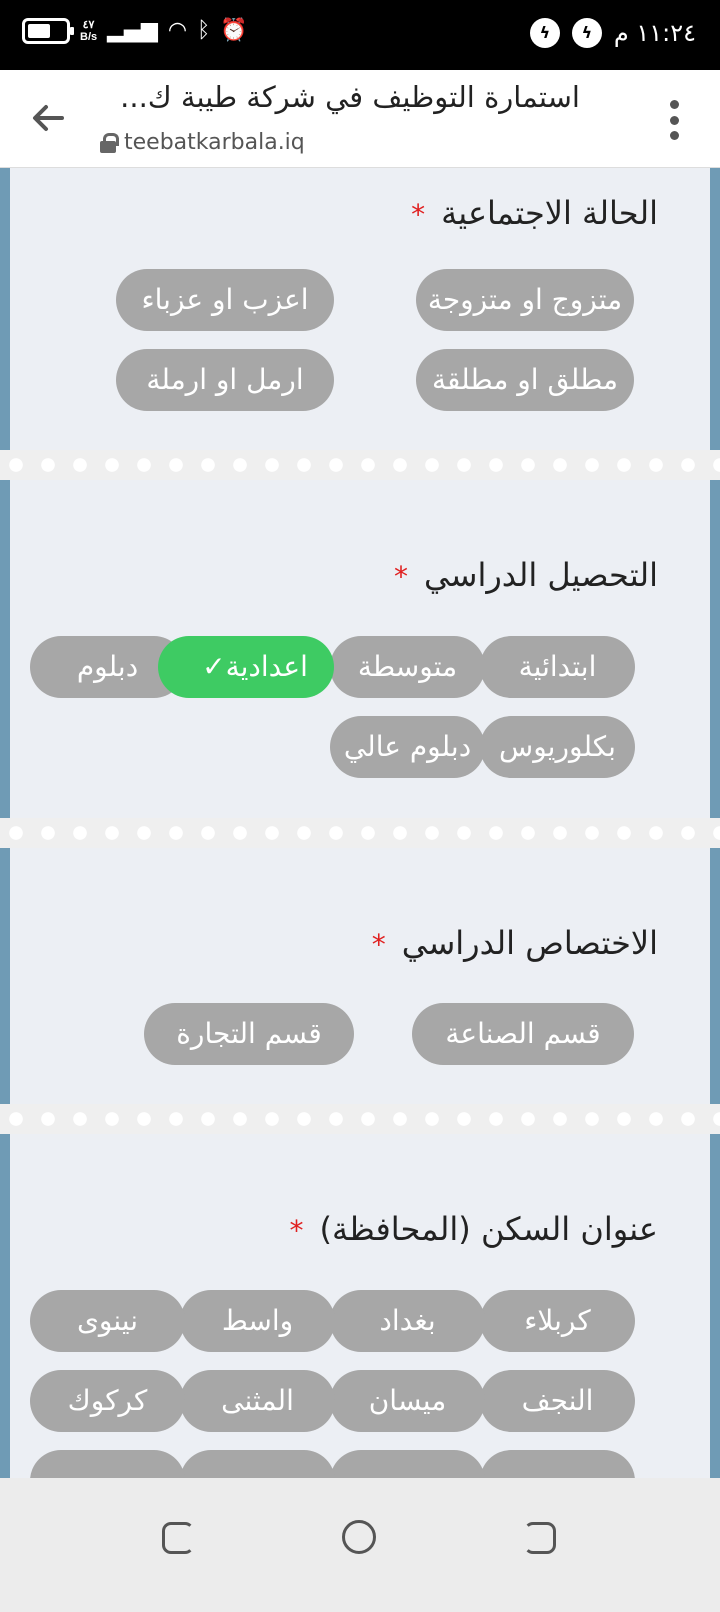 The width and height of the screenshot is (720, 1612). What do you see at coordinates (525, 575) in the screenshot?
I see `question-title: التحصيل الدراسي*` at bounding box center [525, 575].